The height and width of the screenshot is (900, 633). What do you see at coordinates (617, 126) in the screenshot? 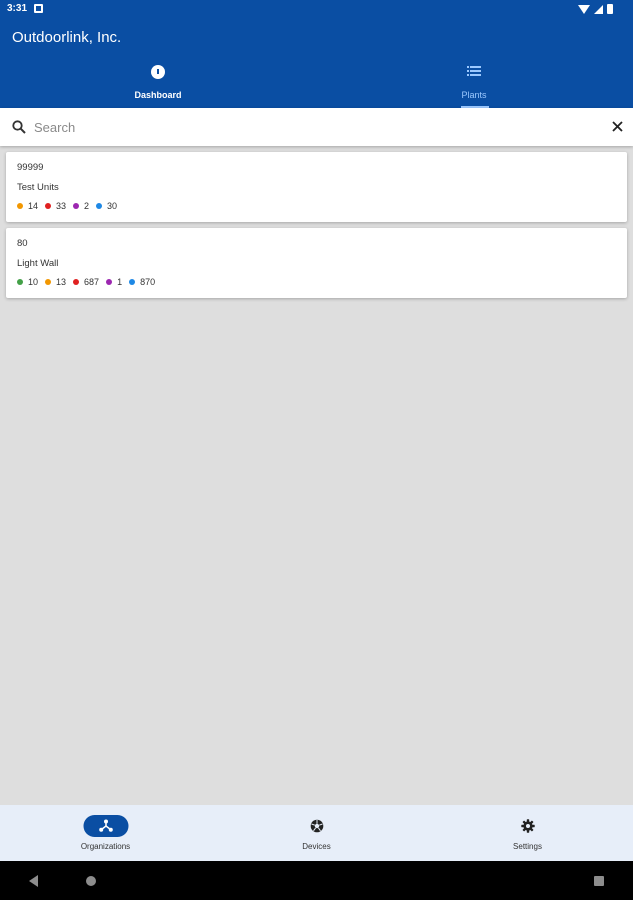
I see `close-icon` at bounding box center [617, 126].